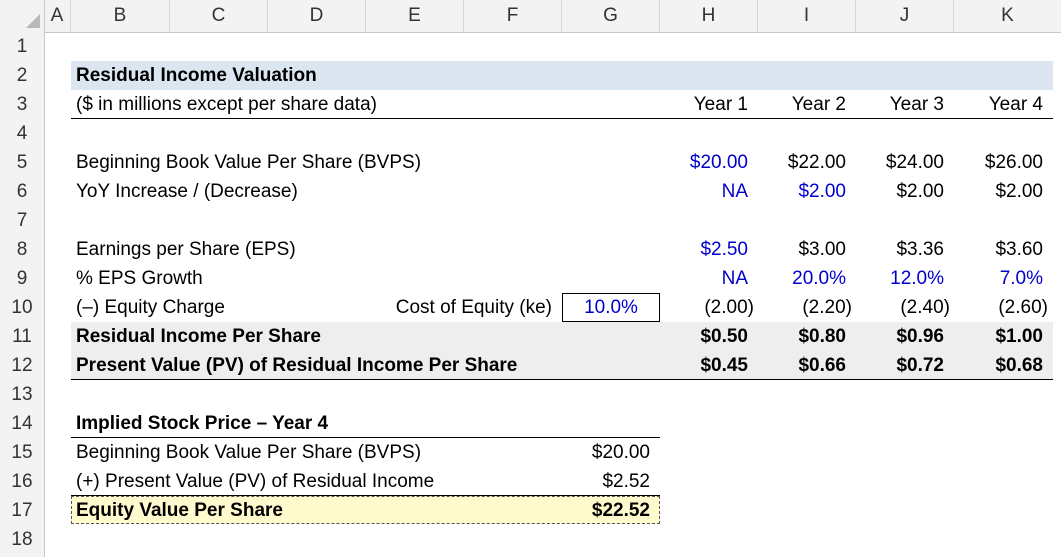 Image resolution: width=1061 pixels, height=557 pixels. Describe the element at coordinates (807, 16) in the screenshot. I see `column-header-i: I` at that location.